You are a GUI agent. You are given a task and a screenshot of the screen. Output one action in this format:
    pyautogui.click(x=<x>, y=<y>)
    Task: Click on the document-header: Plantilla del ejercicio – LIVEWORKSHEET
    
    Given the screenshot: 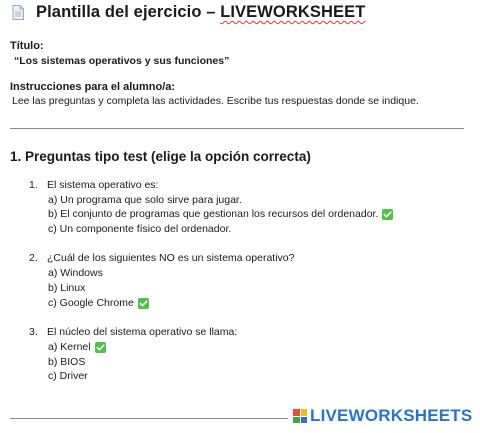 What is the action you would take?
    pyautogui.click(x=188, y=12)
    